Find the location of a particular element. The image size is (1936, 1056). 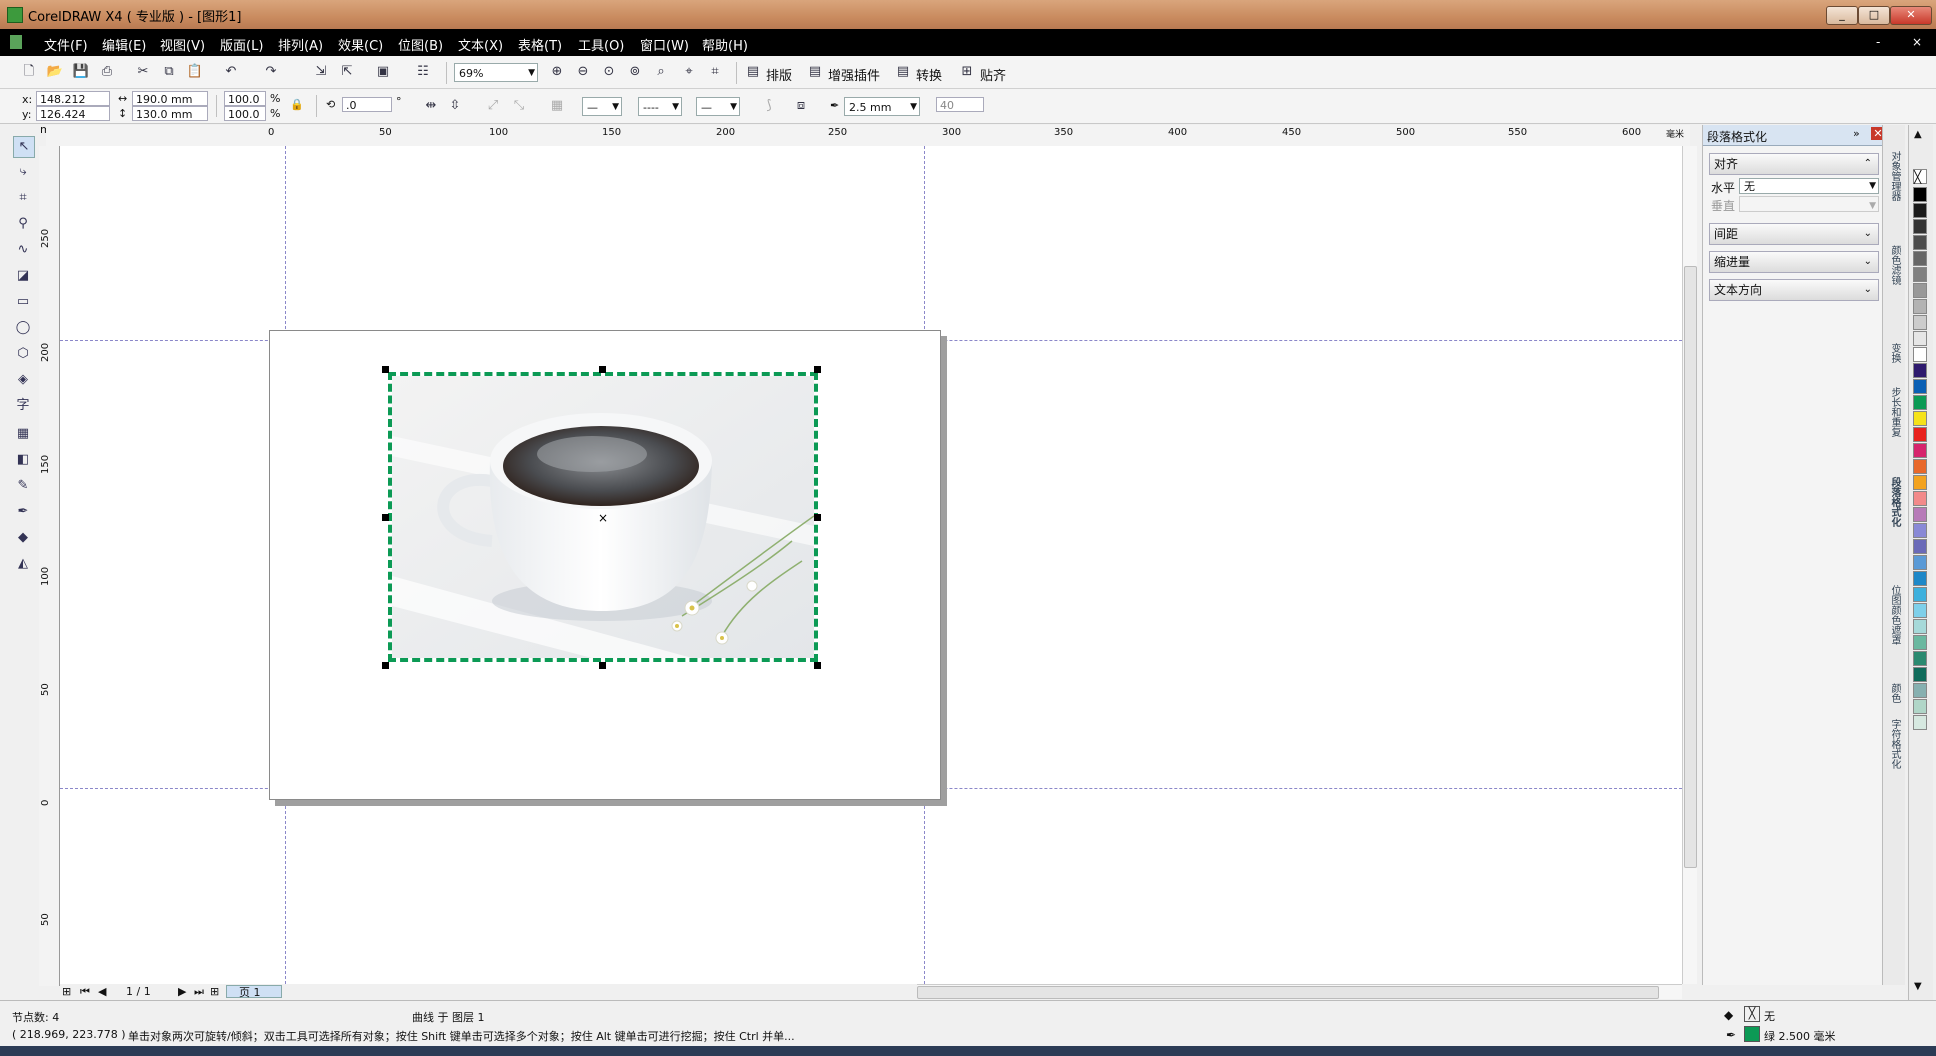

zoom-tool-icon: ⚲ is located at coordinates (23, 224).